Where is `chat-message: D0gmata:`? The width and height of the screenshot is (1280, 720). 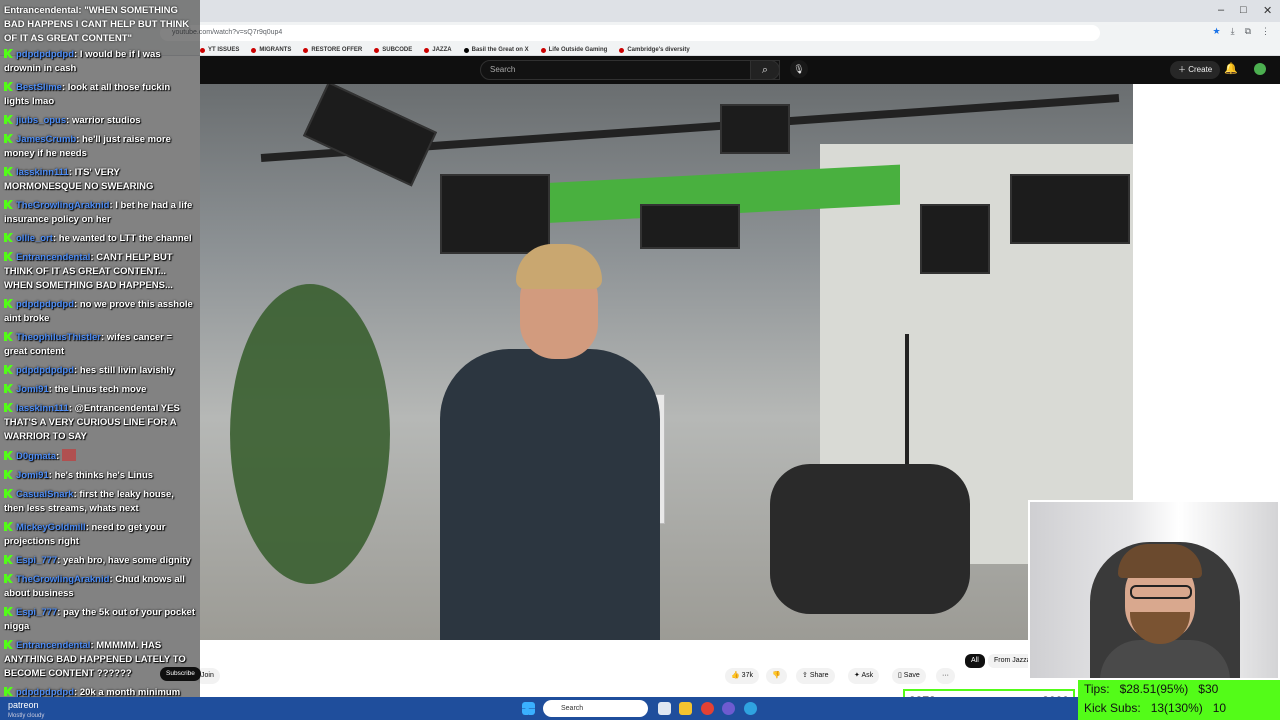
chat-message: D0gmata: is located at coordinates (100, 456).